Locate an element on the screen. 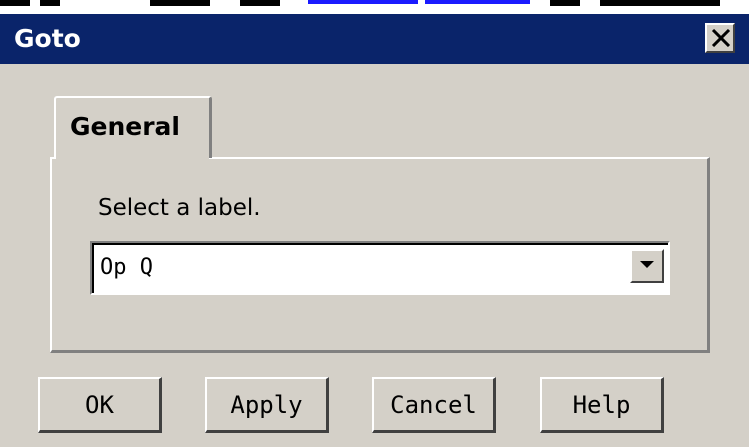 This screenshot has width=749, height=447. dropdown-button is located at coordinates (647, 266).